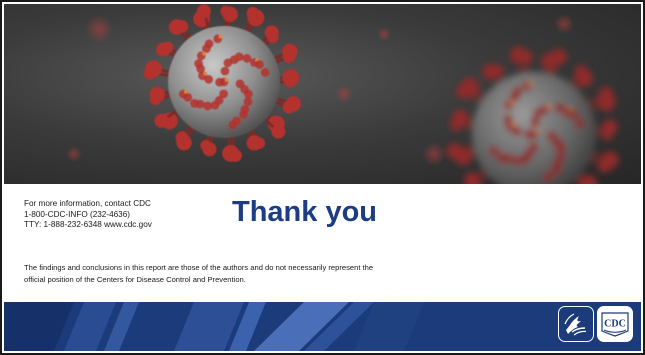 The height and width of the screenshot is (355, 645). Describe the element at coordinates (77, 214) in the screenshot. I see `contact-line-phone: 1-800-CDC-INFO (232-4636)` at that location.